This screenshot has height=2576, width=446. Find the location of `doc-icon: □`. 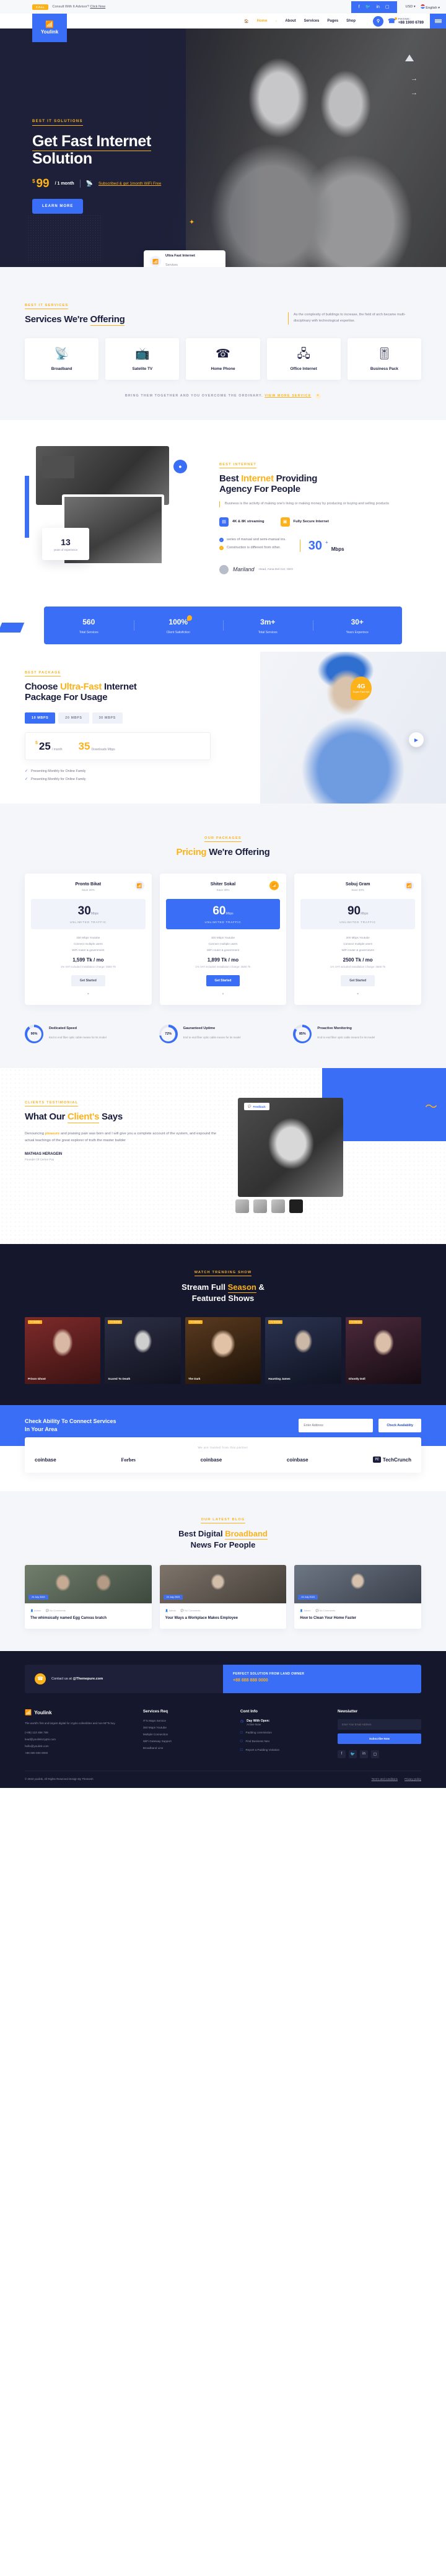

doc-icon: □ is located at coordinates (242, 1732).